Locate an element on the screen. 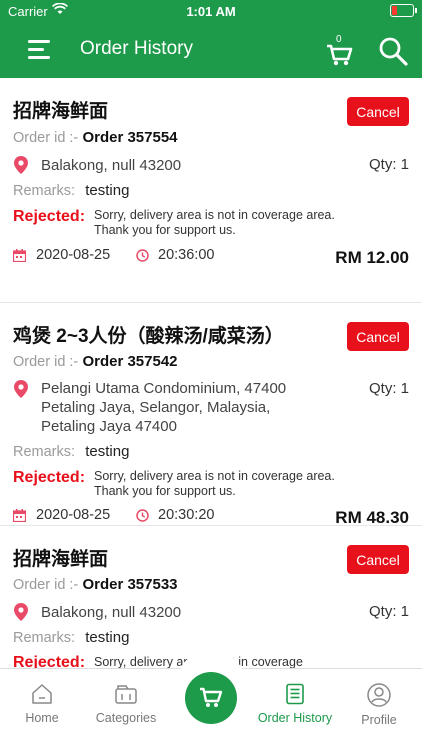 Image resolution: width=422 pixels, height=751 pixels. order-total: RM 12.00 is located at coordinates (372, 257).